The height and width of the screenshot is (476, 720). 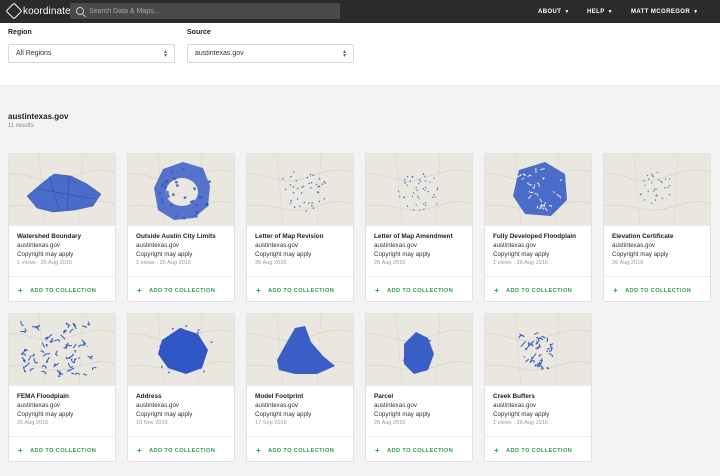 I want to click on nav-user-menu: MATT MCGREGOR ▼, so click(x=664, y=11).